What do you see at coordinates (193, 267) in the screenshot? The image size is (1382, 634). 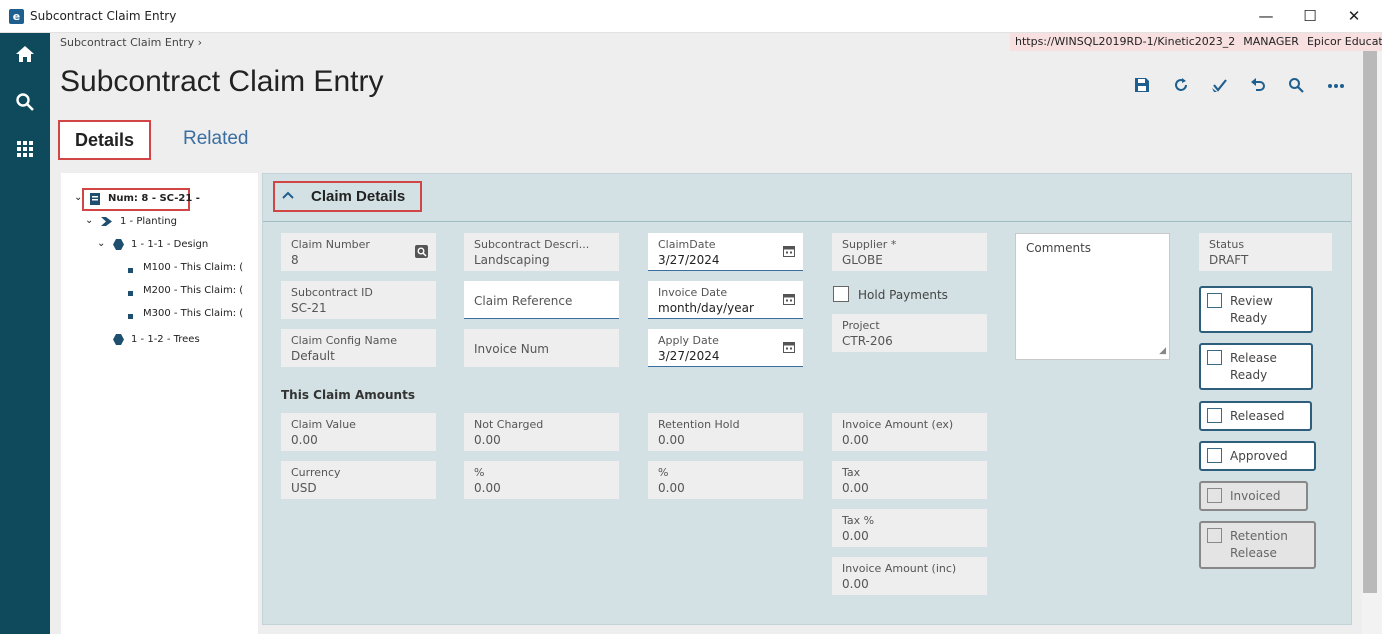 I see `tree-item: M100 - This Claim: (` at bounding box center [193, 267].